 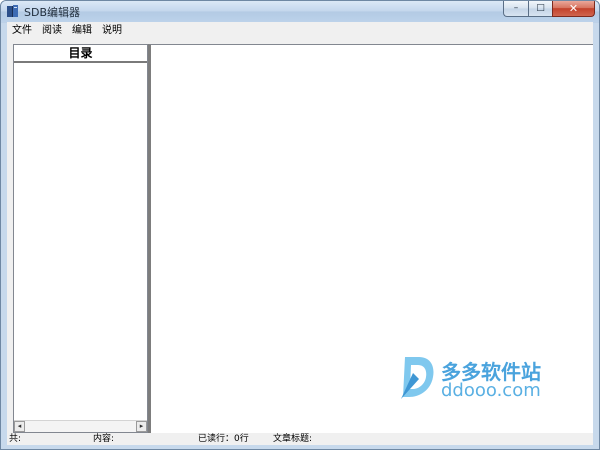 What do you see at coordinates (22, 31) in the screenshot?
I see `menu-file: 文件` at bounding box center [22, 31].